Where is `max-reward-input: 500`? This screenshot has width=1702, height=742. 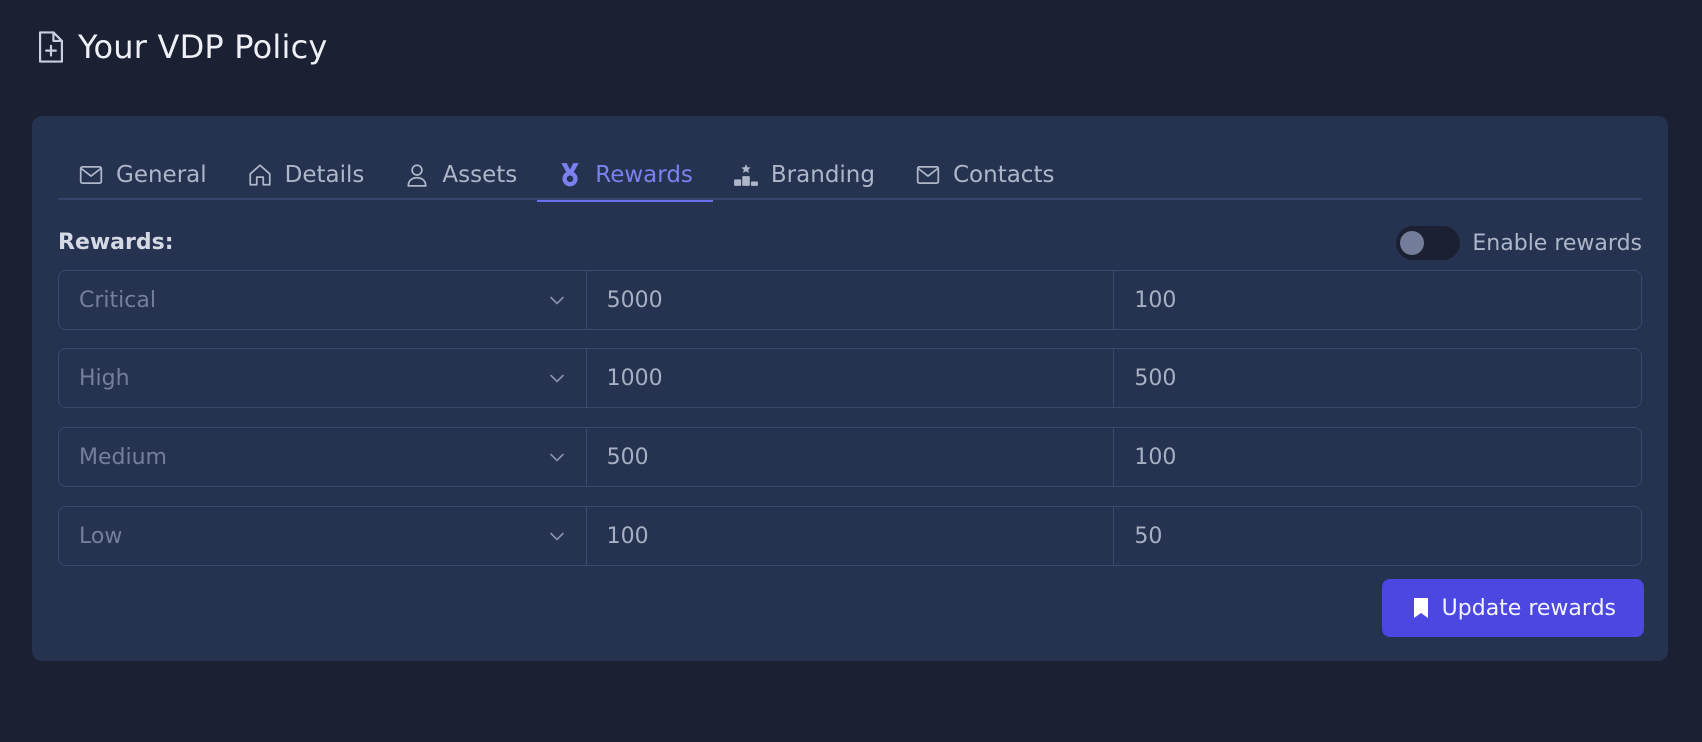 max-reward-input: 500 is located at coordinates (849, 457).